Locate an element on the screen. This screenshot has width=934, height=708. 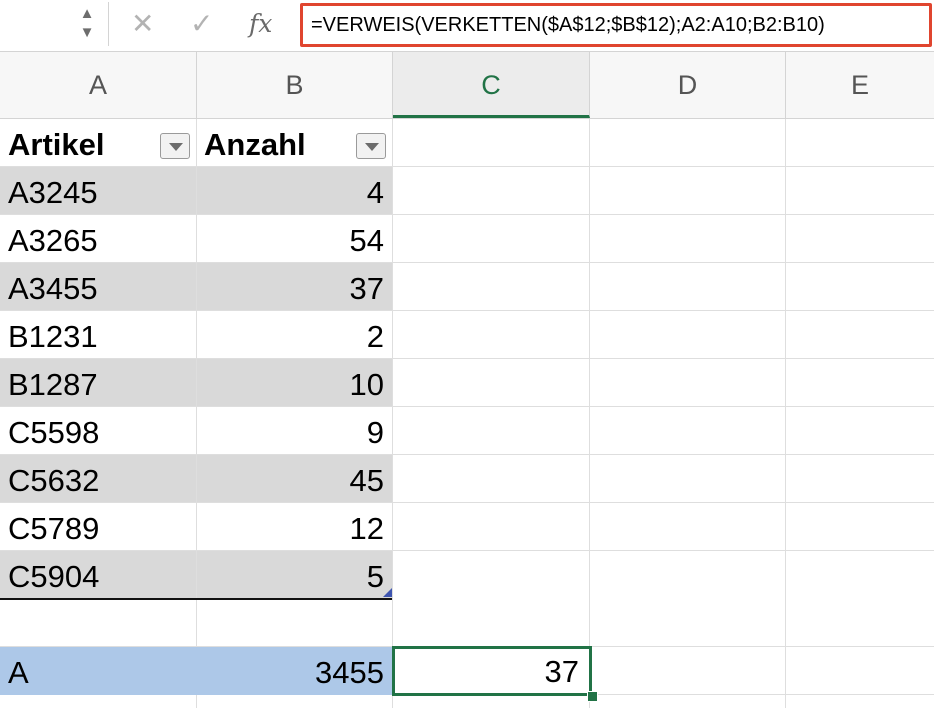
table-row: B1287 10 is located at coordinates (196, 383).